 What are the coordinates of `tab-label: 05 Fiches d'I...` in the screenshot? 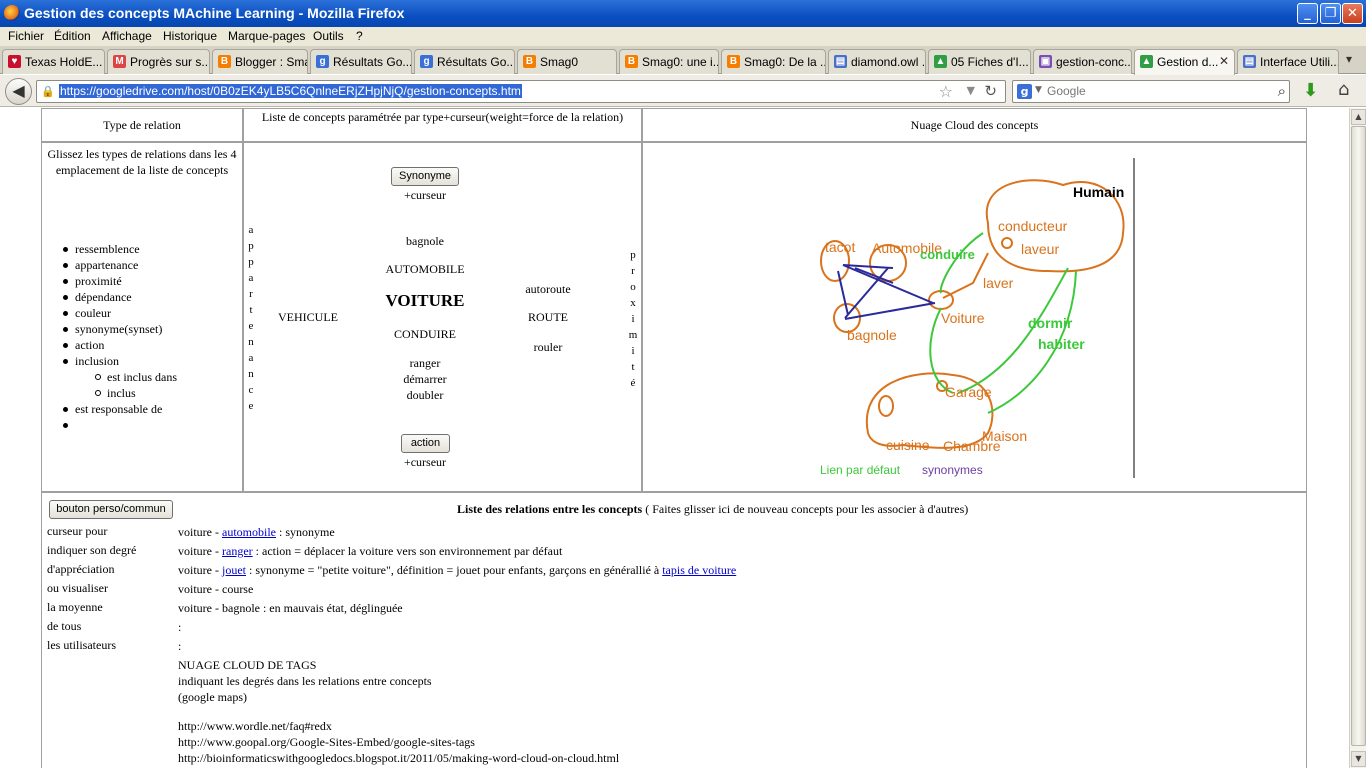 It's located at (990, 62).